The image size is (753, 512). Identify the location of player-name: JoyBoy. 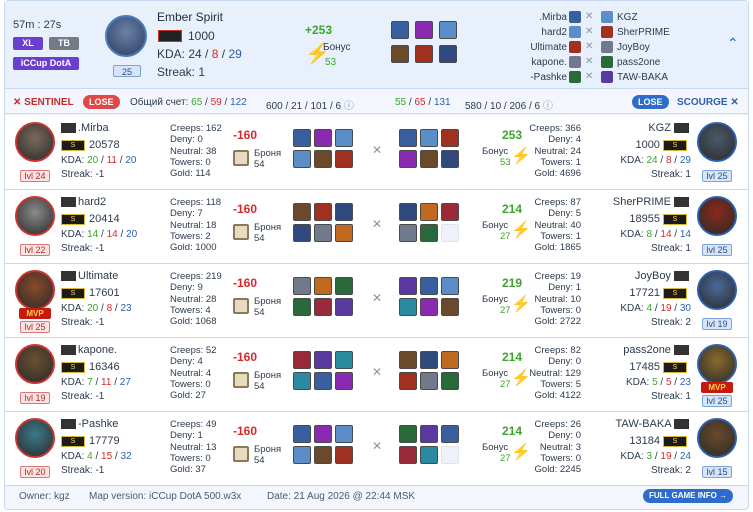
(642, 276).